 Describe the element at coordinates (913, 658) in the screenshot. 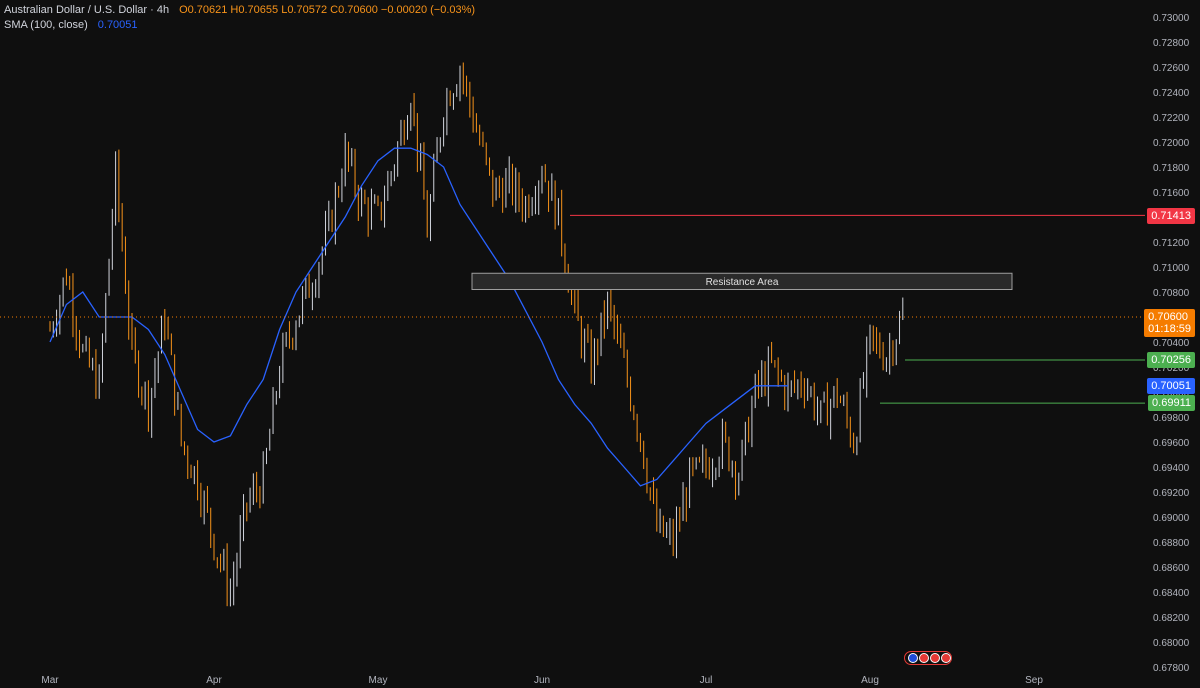

I see `au-flag-icon` at that location.